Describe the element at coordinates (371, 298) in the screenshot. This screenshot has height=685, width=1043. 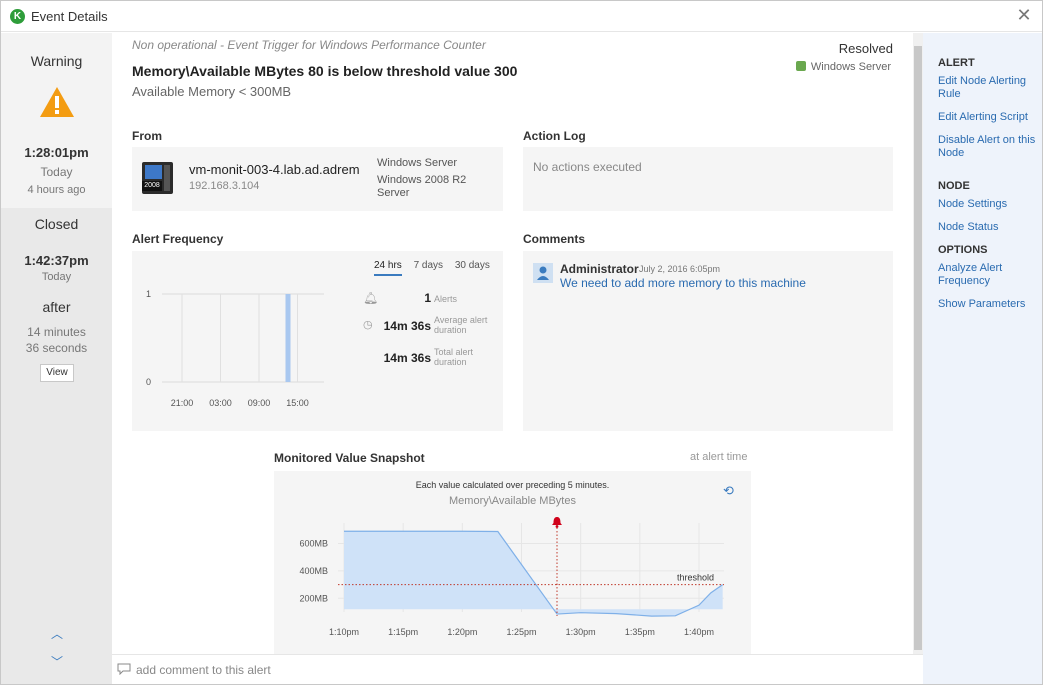
I see `bell-icon: 🔔︎` at that location.